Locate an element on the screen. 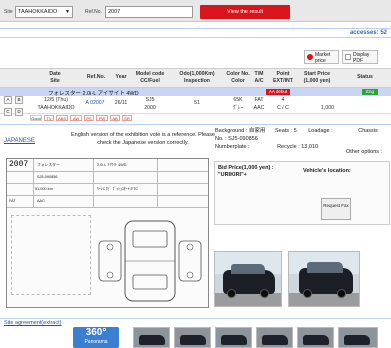 Image resolution: width=391 pixels, height=348 pixels. display-pdf-label: Display PDF is located at coordinates (361, 58).